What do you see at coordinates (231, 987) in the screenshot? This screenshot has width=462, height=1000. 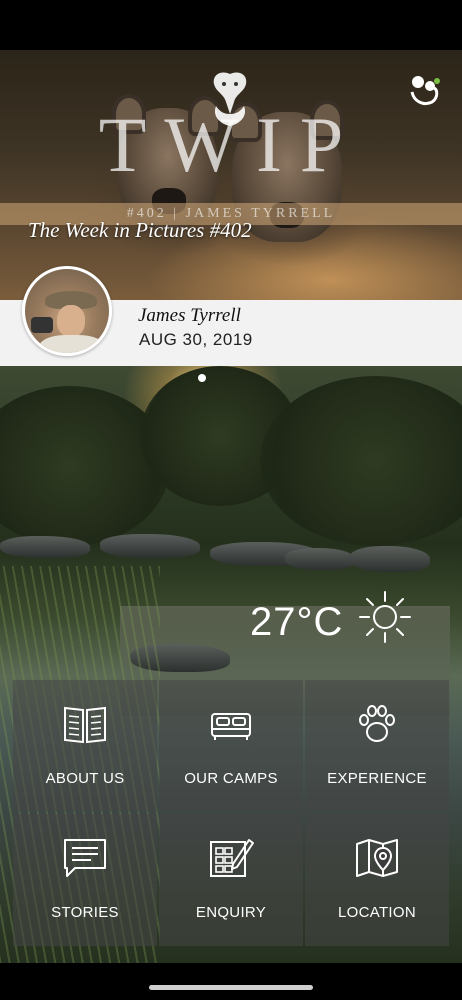 I see `home-indicator` at bounding box center [231, 987].